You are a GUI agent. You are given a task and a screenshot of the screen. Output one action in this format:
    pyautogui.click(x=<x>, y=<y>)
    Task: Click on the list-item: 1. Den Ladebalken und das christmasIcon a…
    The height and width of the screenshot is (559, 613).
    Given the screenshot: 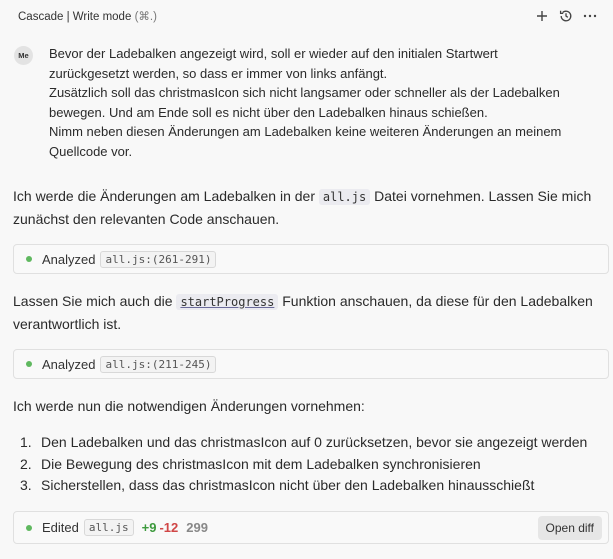 What is the action you would take?
    pyautogui.click(x=304, y=442)
    